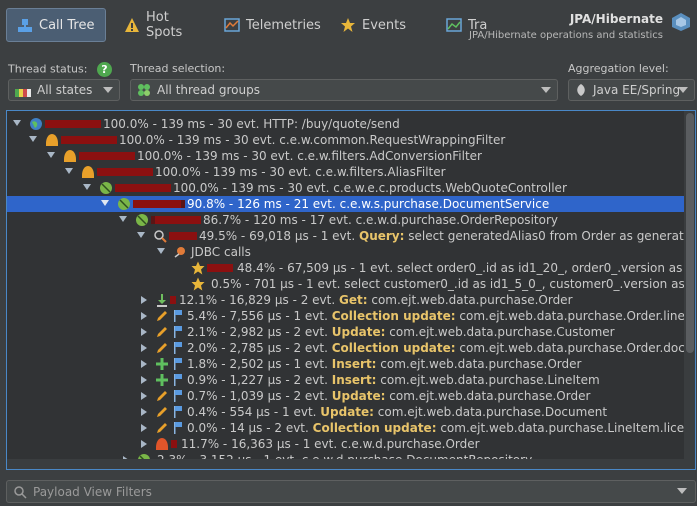 This screenshot has height=506, width=697. What do you see at coordinates (351, 491) in the screenshot?
I see `payload-view-filter: Payload View Filters` at bounding box center [351, 491].